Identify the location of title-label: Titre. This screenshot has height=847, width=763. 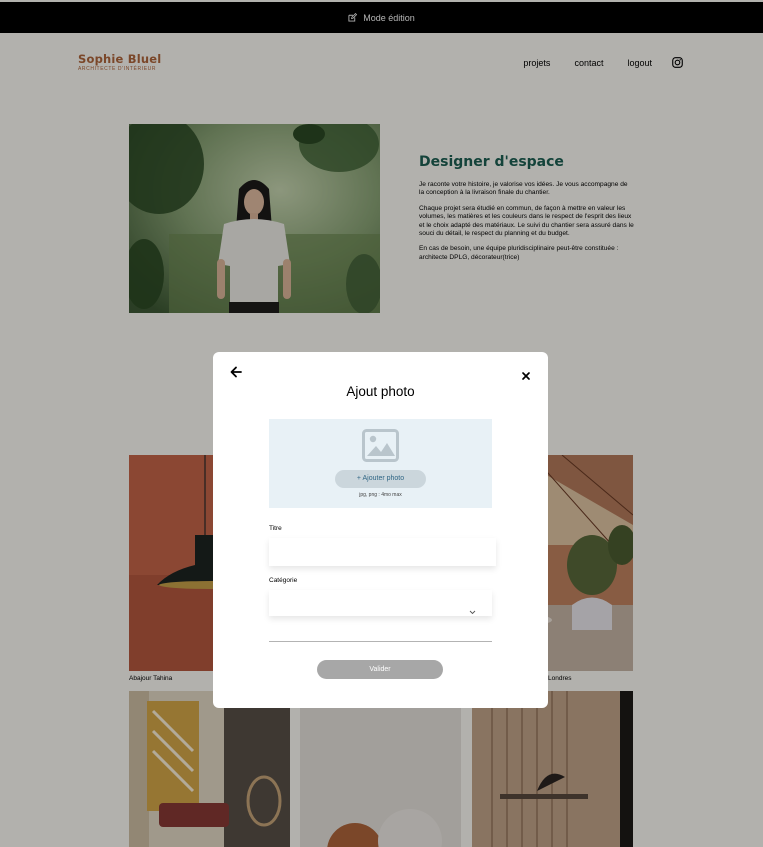
(275, 528).